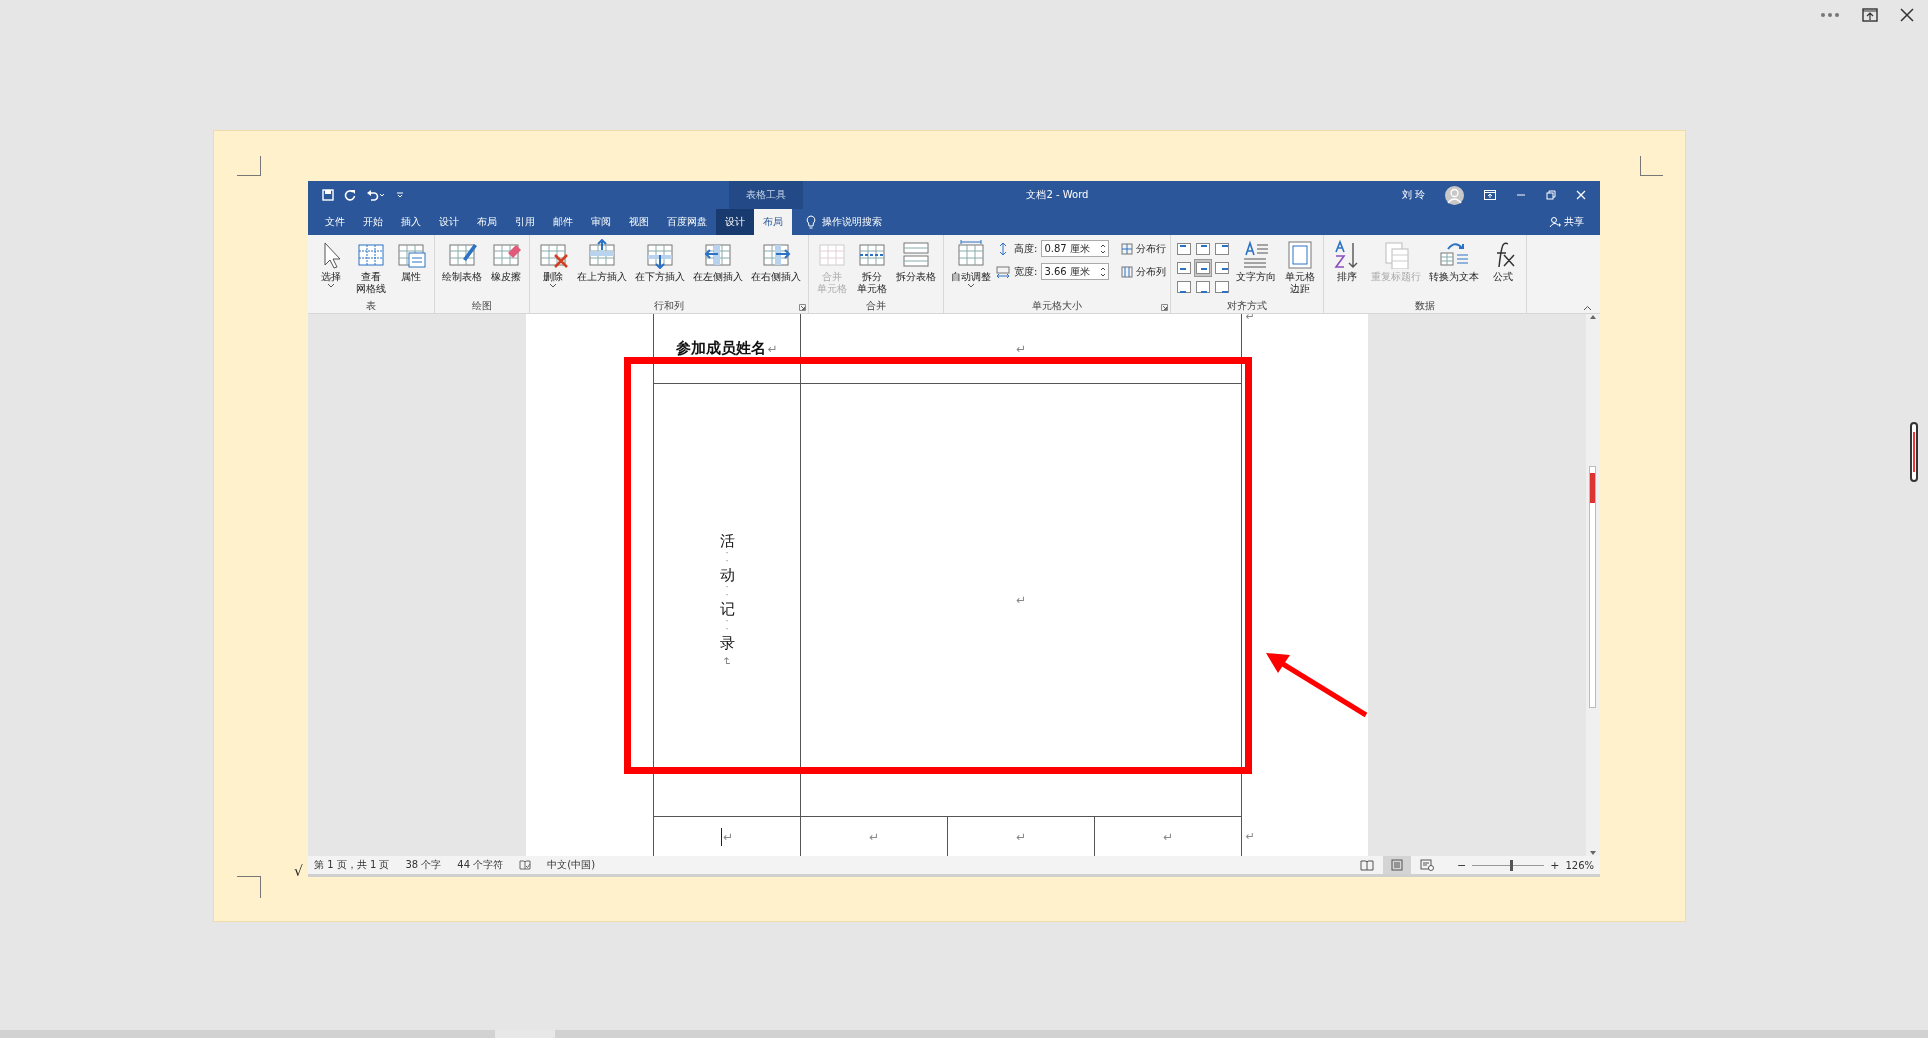 The image size is (1928, 1038). Describe the element at coordinates (331, 265) in the screenshot. I see `cursor-button: 选择` at that location.